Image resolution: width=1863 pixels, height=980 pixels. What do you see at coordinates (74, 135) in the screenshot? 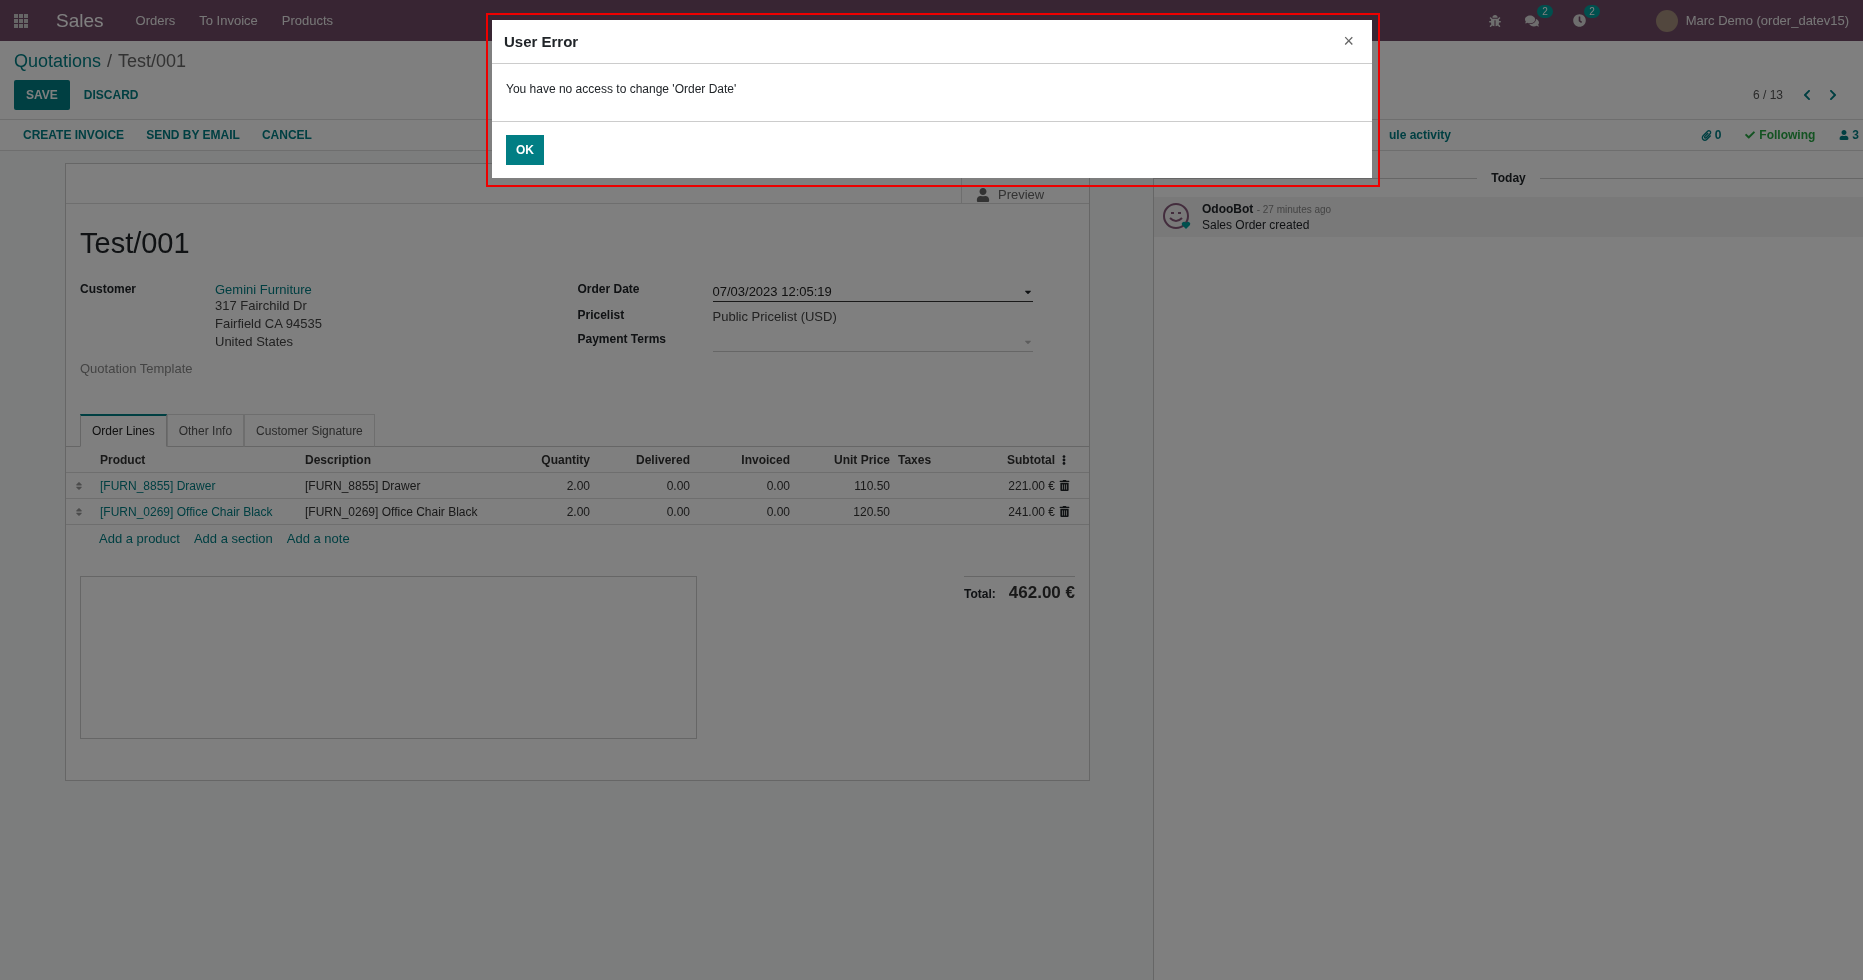
I see `action-button: CREATE INVOICE` at bounding box center [74, 135].